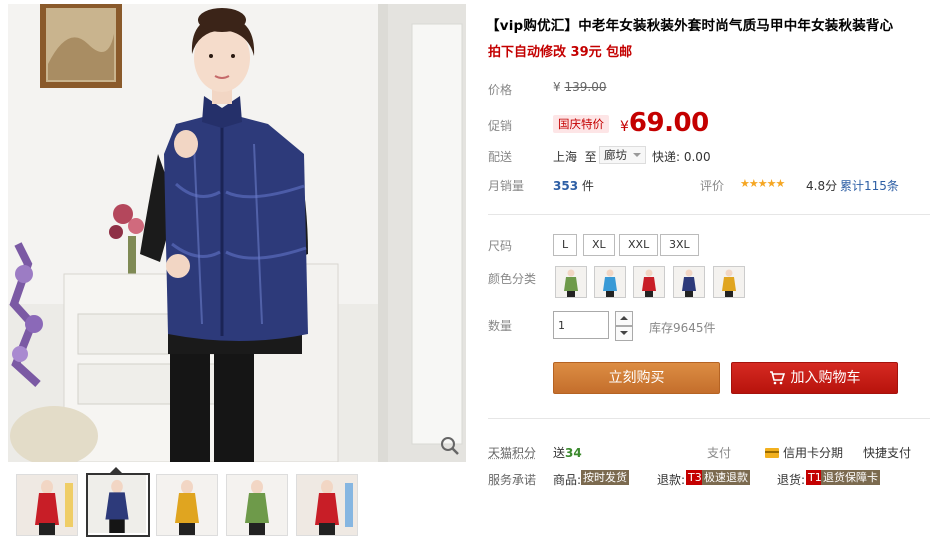  Describe the element at coordinates (649, 282) in the screenshot. I see `color-swatch-red` at that location.